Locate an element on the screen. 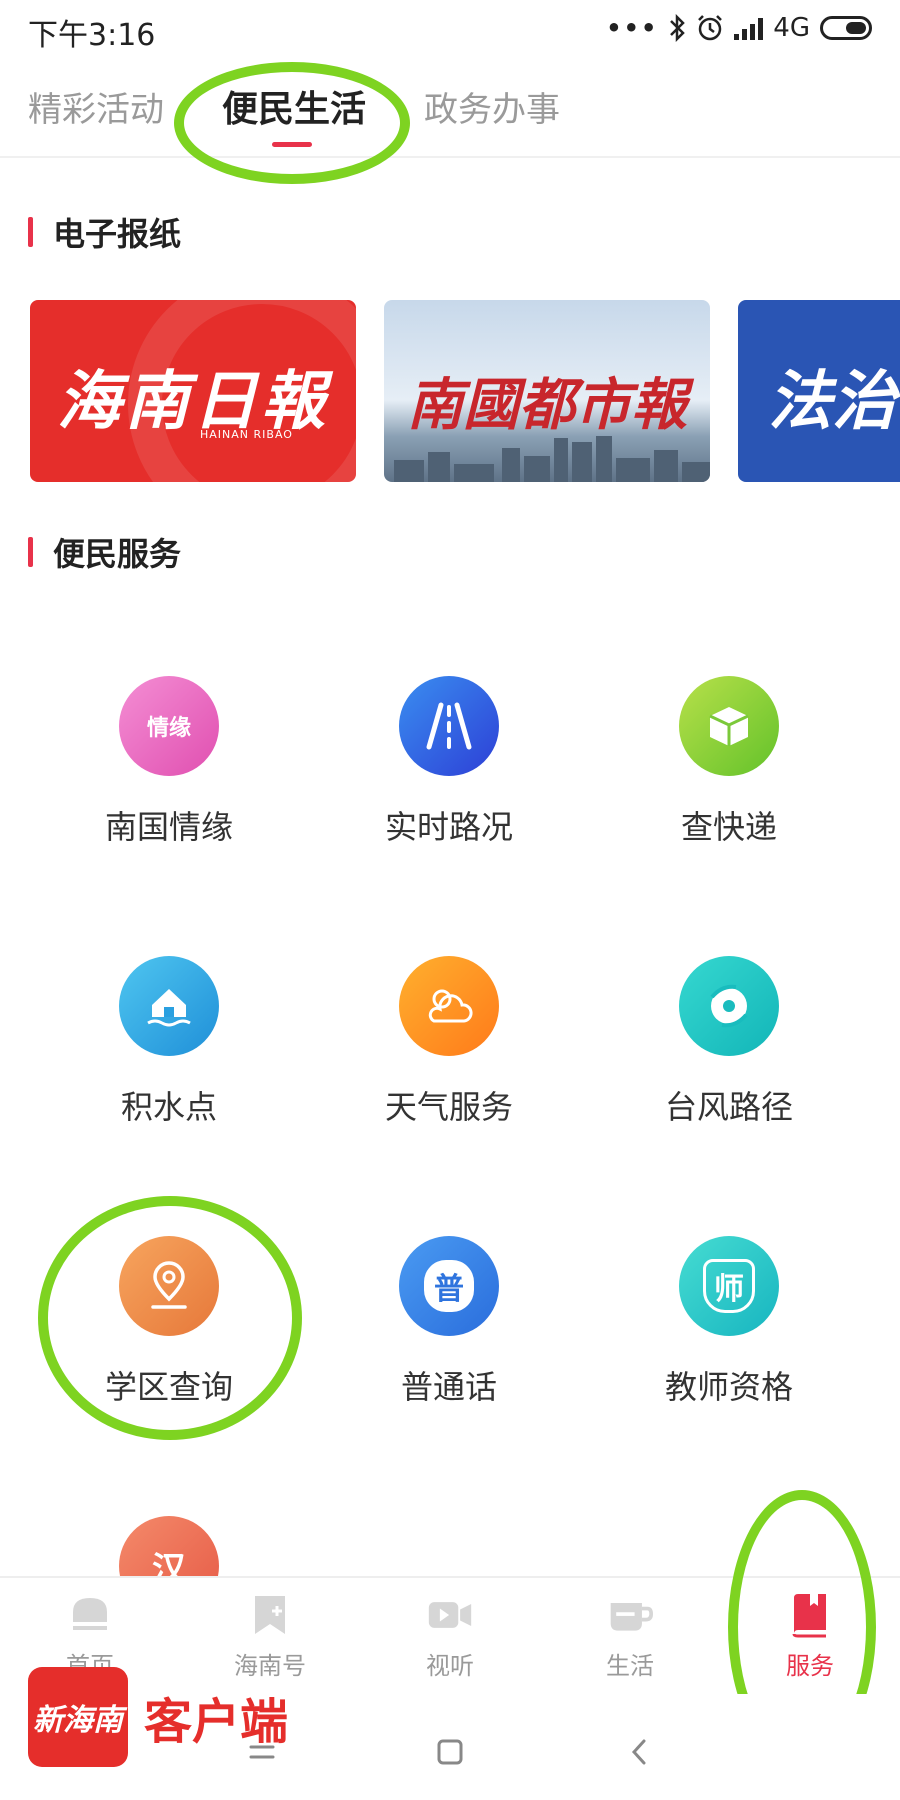 The width and height of the screenshot is (900, 1800). watermark-logo: 新海南 is located at coordinates (78, 1717).